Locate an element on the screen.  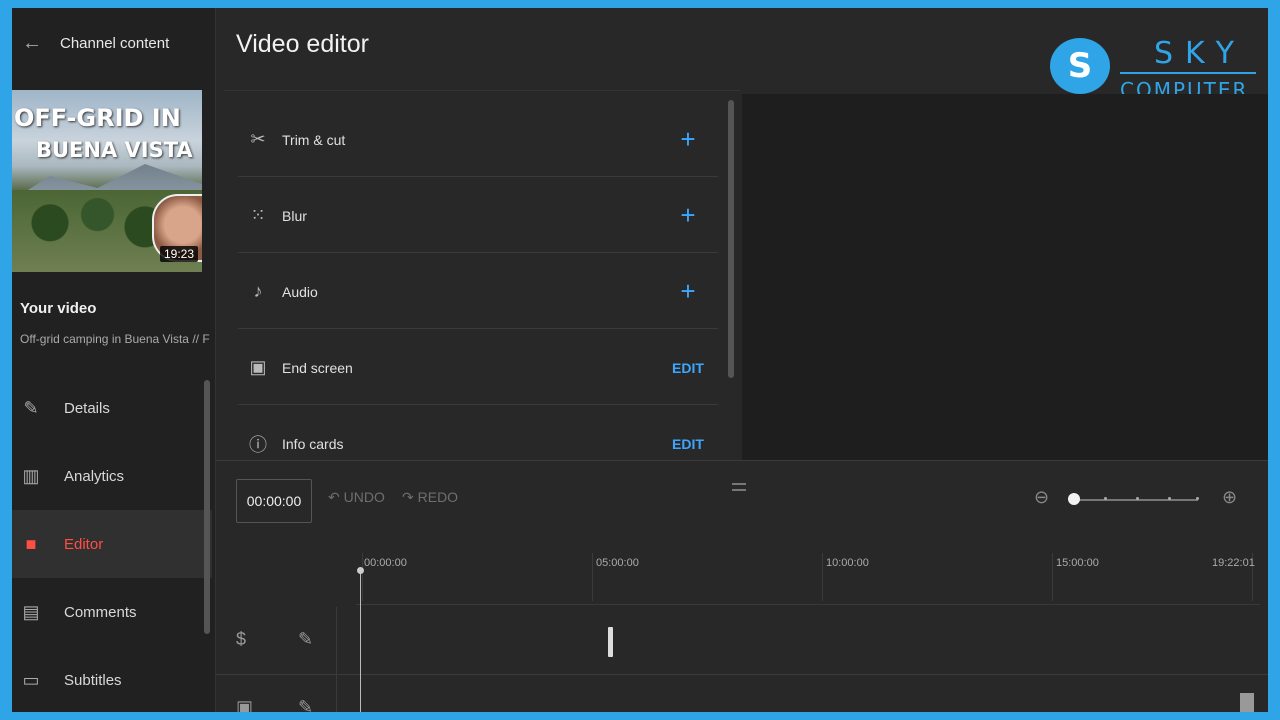
thumbnail-title-line1: OFF-GRID IN is located at coordinates (97, 118).